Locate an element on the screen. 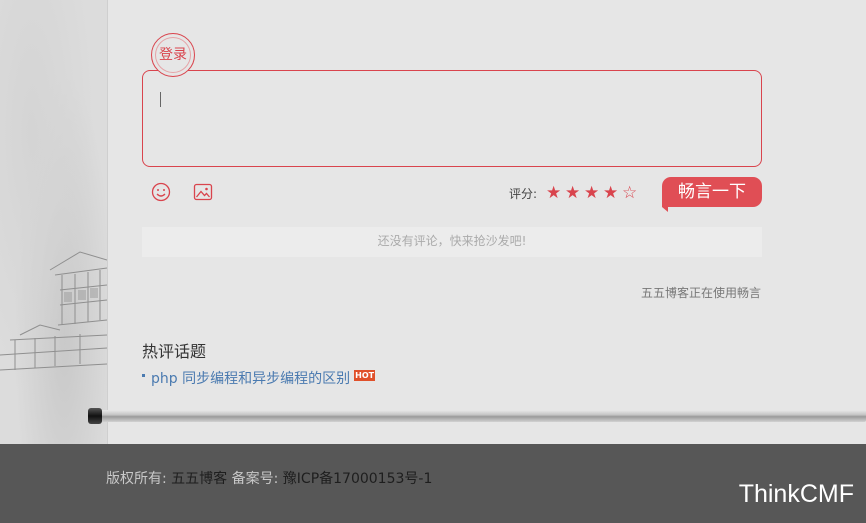  text-cursor is located at coordinates (160, 99).